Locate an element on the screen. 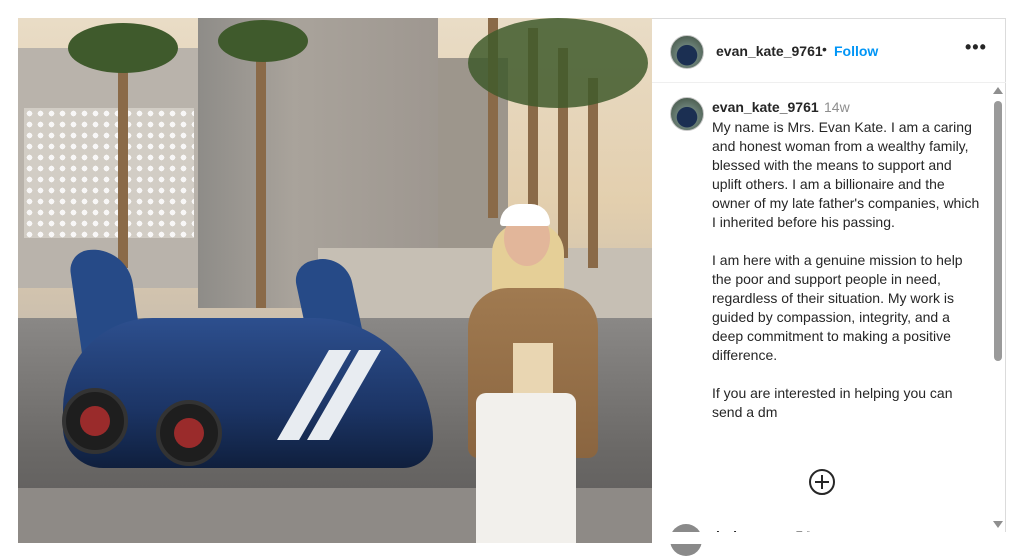  follow-button: Follow is located at coordinates (856, 51).